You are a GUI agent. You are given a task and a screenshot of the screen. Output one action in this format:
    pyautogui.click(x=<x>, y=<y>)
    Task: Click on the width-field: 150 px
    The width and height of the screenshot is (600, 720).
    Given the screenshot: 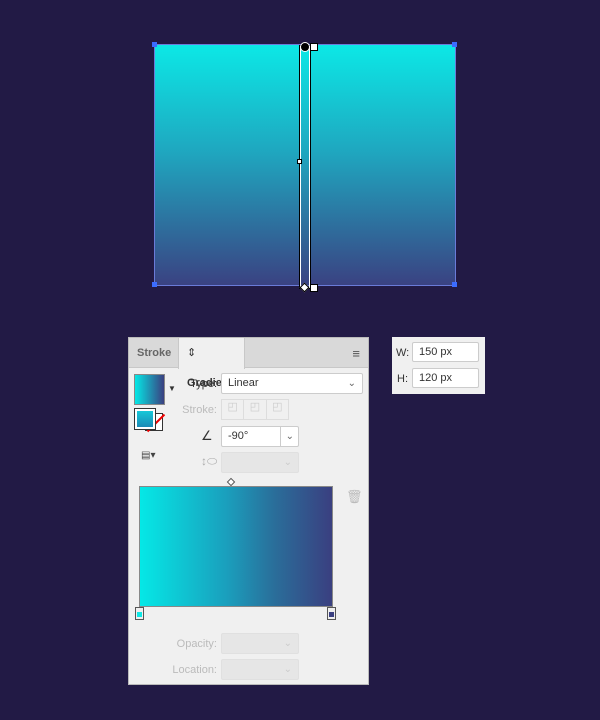 What is the action you would take?
    pyautogui.click(x=445, y=352)
    